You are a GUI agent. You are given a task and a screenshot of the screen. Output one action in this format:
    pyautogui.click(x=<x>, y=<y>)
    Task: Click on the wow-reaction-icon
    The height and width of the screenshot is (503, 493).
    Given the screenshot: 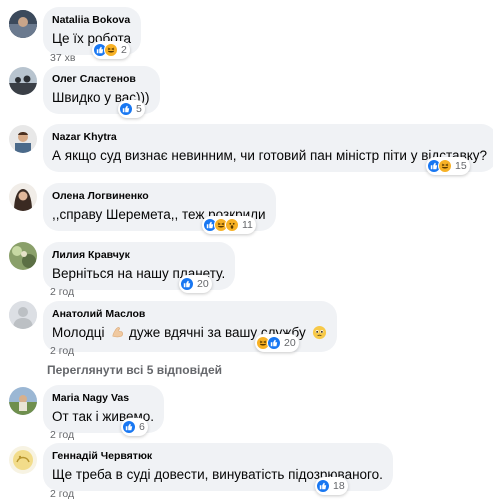 What is the action you would take?
    pyautogui.click(x=232, y=225)
    